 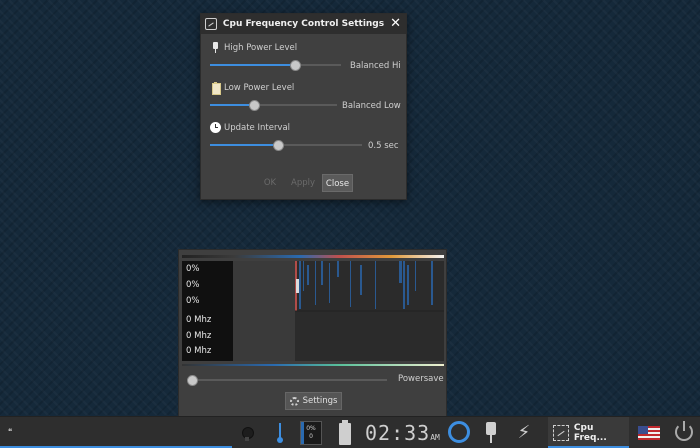 I want to click on bolt-icon: ⚡, so click(x=524, y=432).